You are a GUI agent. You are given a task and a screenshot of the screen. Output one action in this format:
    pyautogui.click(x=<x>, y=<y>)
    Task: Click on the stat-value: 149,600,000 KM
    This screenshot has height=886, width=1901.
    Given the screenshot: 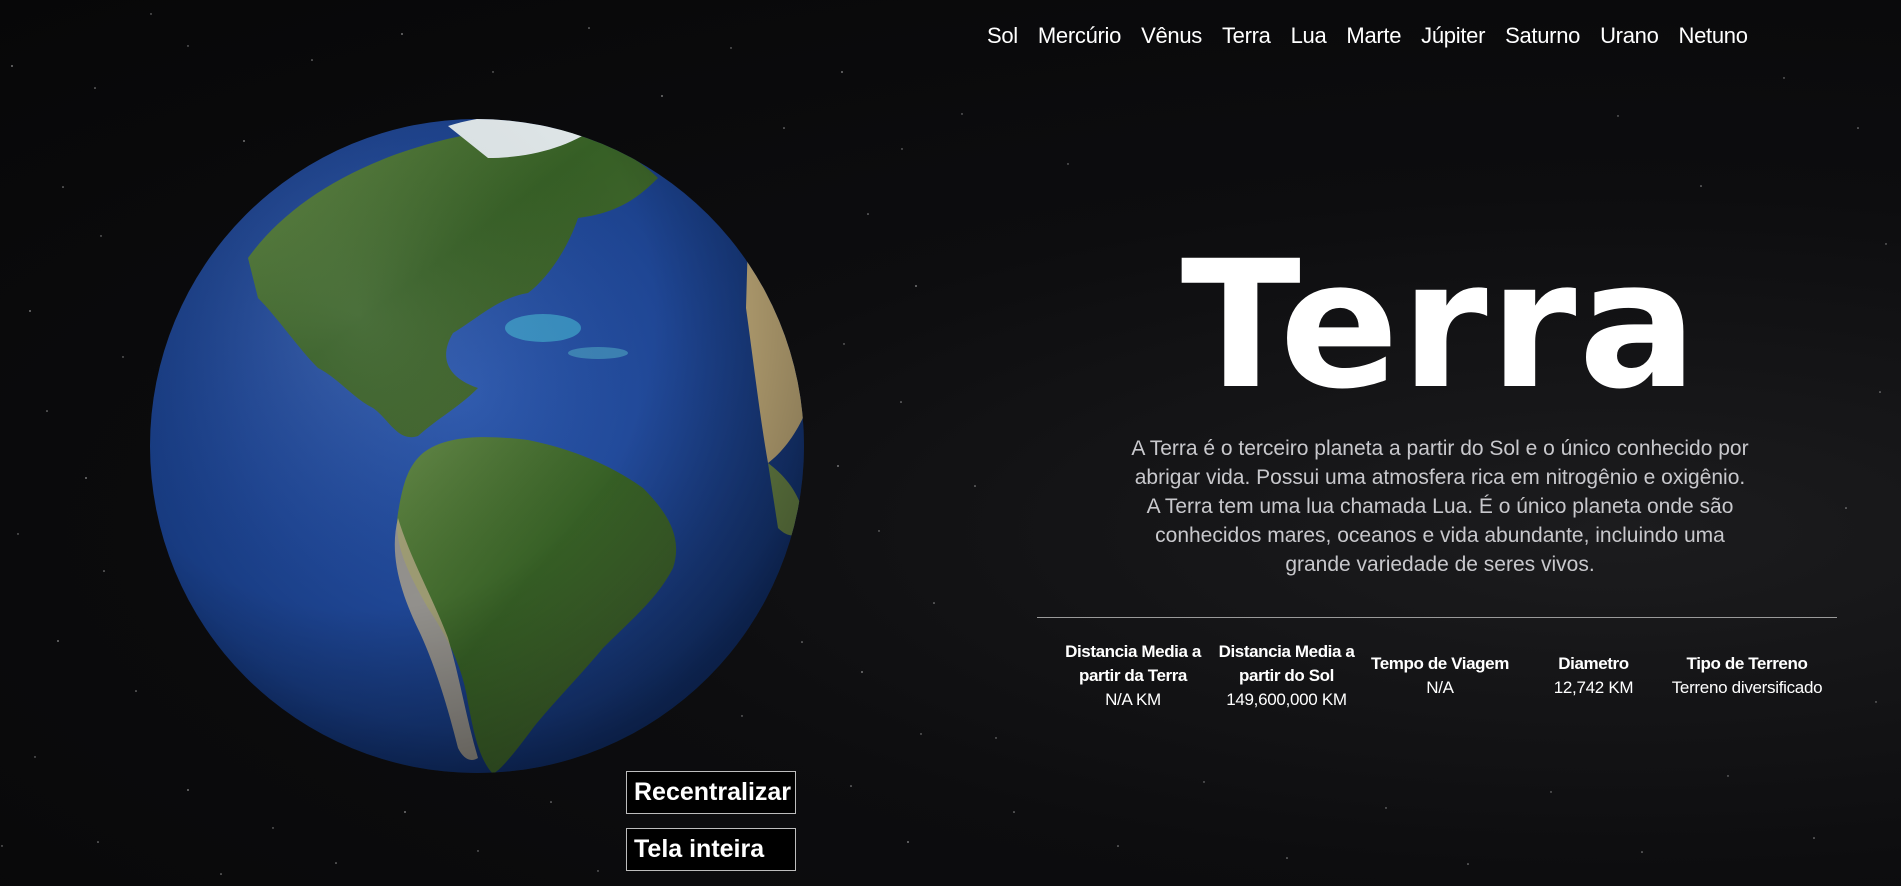 What is the action you would take?
    pyautogui.click(x=1286, y=699)
    